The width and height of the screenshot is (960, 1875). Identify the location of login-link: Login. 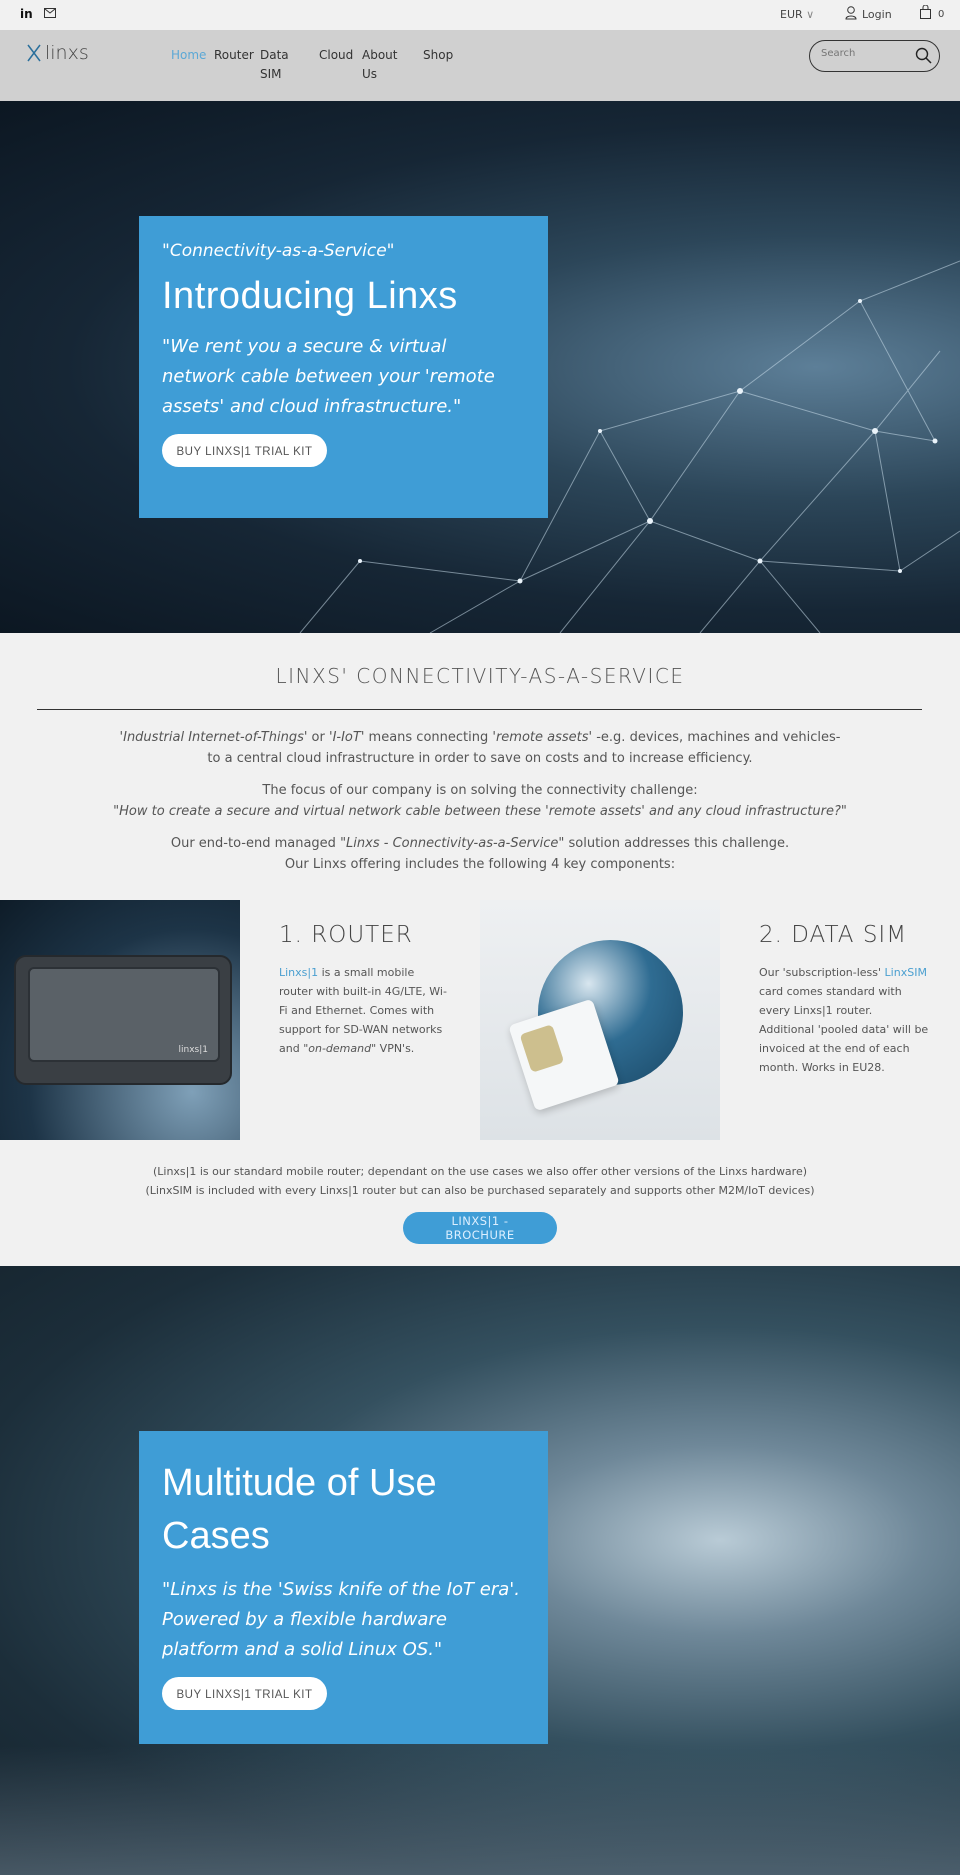
(877, 14).